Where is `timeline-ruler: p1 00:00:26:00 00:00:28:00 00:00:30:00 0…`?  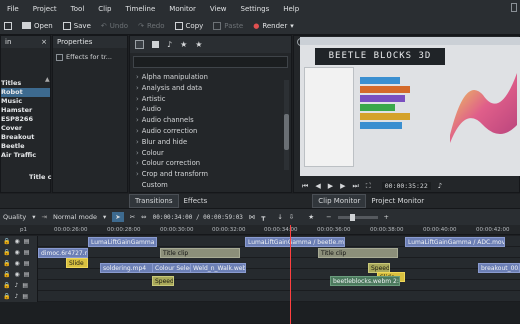
timeline-ruler: p1 00:00:26:00 00:00:28:00 00:00:30:00 0… is located at coordinates (260, 230).